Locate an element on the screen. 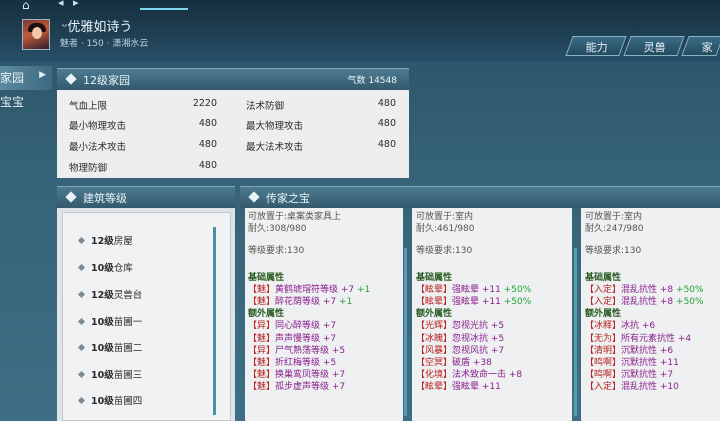 This screenshot has width=720, height=421. avatar is located at coordinates (36, 34).